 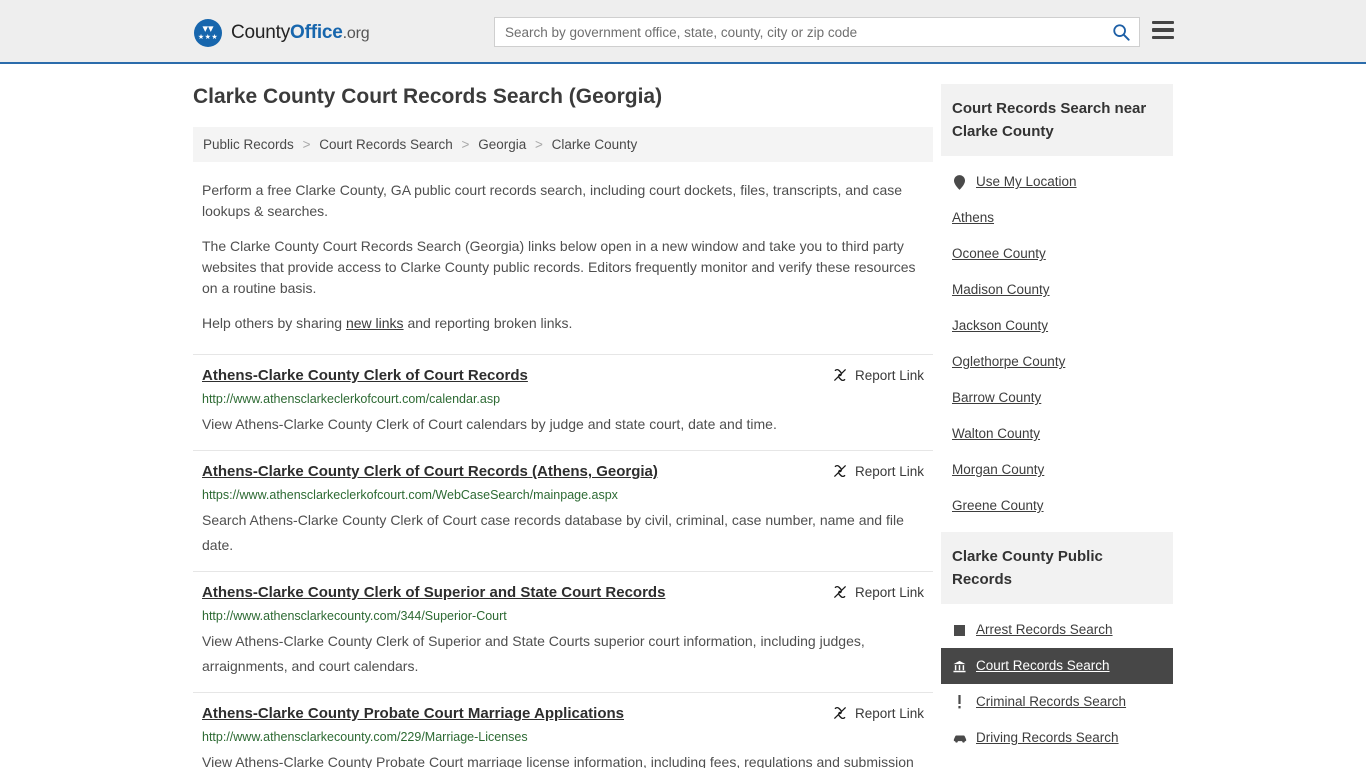 I want to click on breadcrumb-item-public-records: Public Records, so click(x=248, y=144).